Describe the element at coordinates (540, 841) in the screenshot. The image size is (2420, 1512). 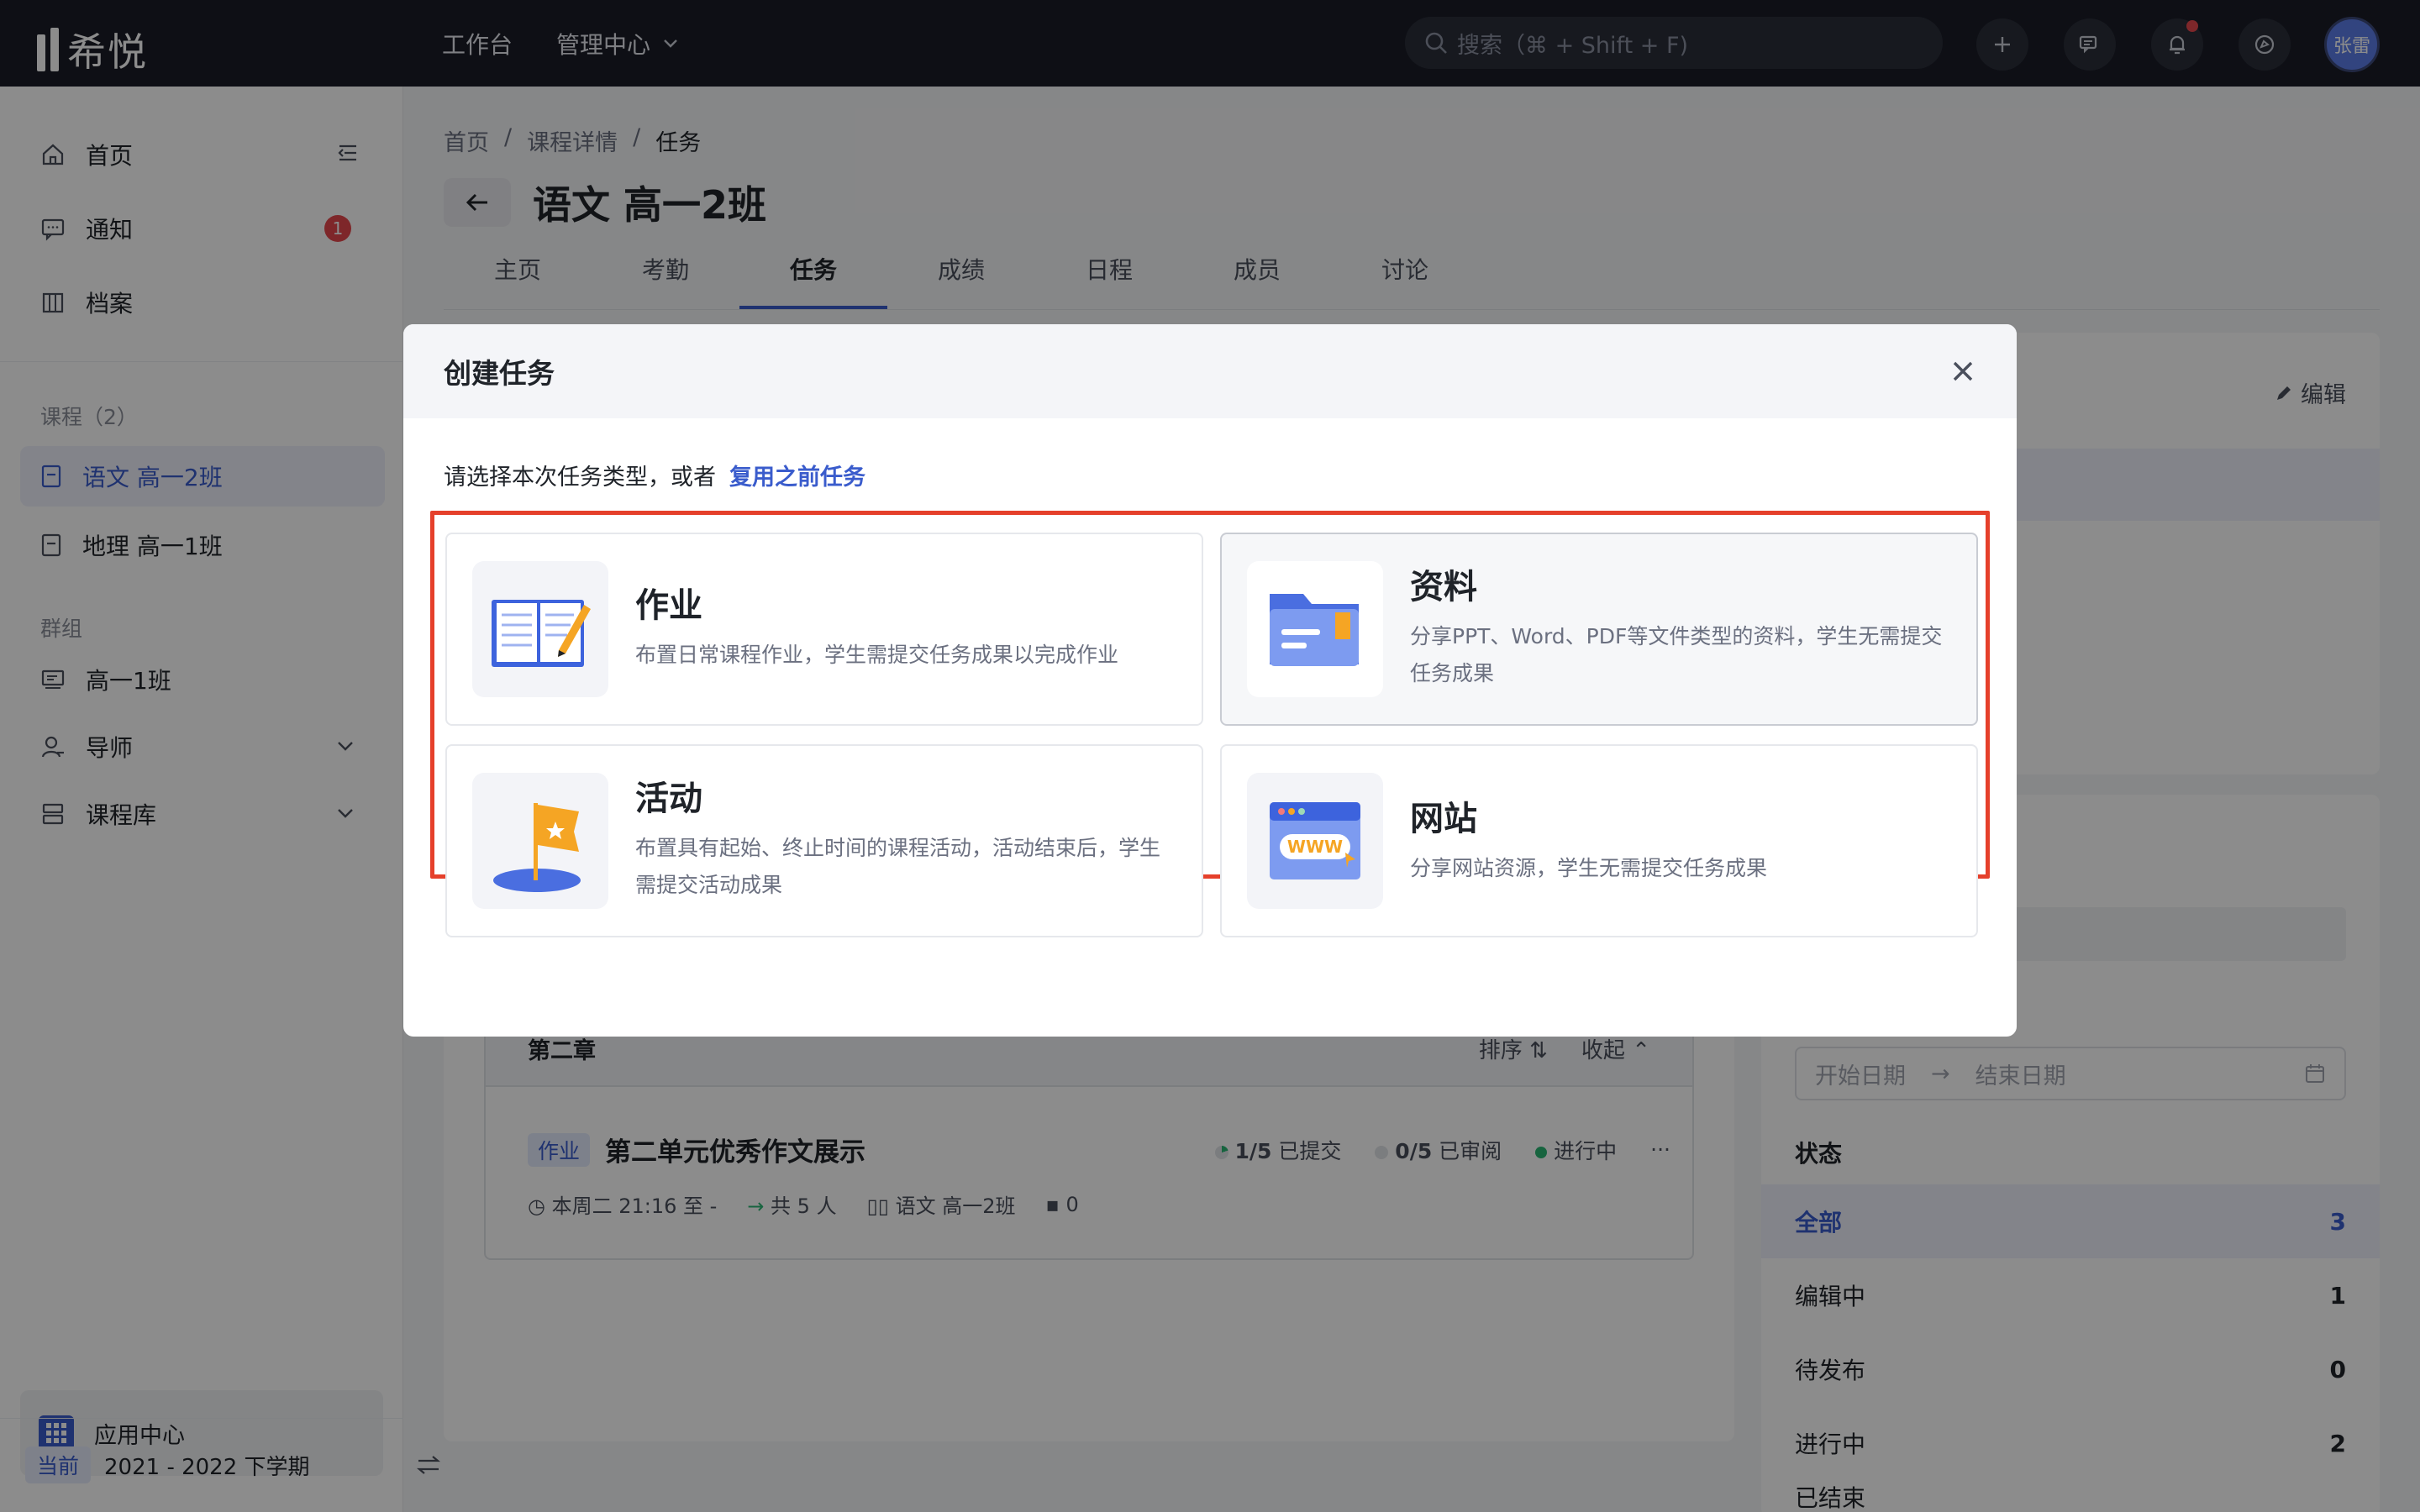
I see `flag-icon` at that location.